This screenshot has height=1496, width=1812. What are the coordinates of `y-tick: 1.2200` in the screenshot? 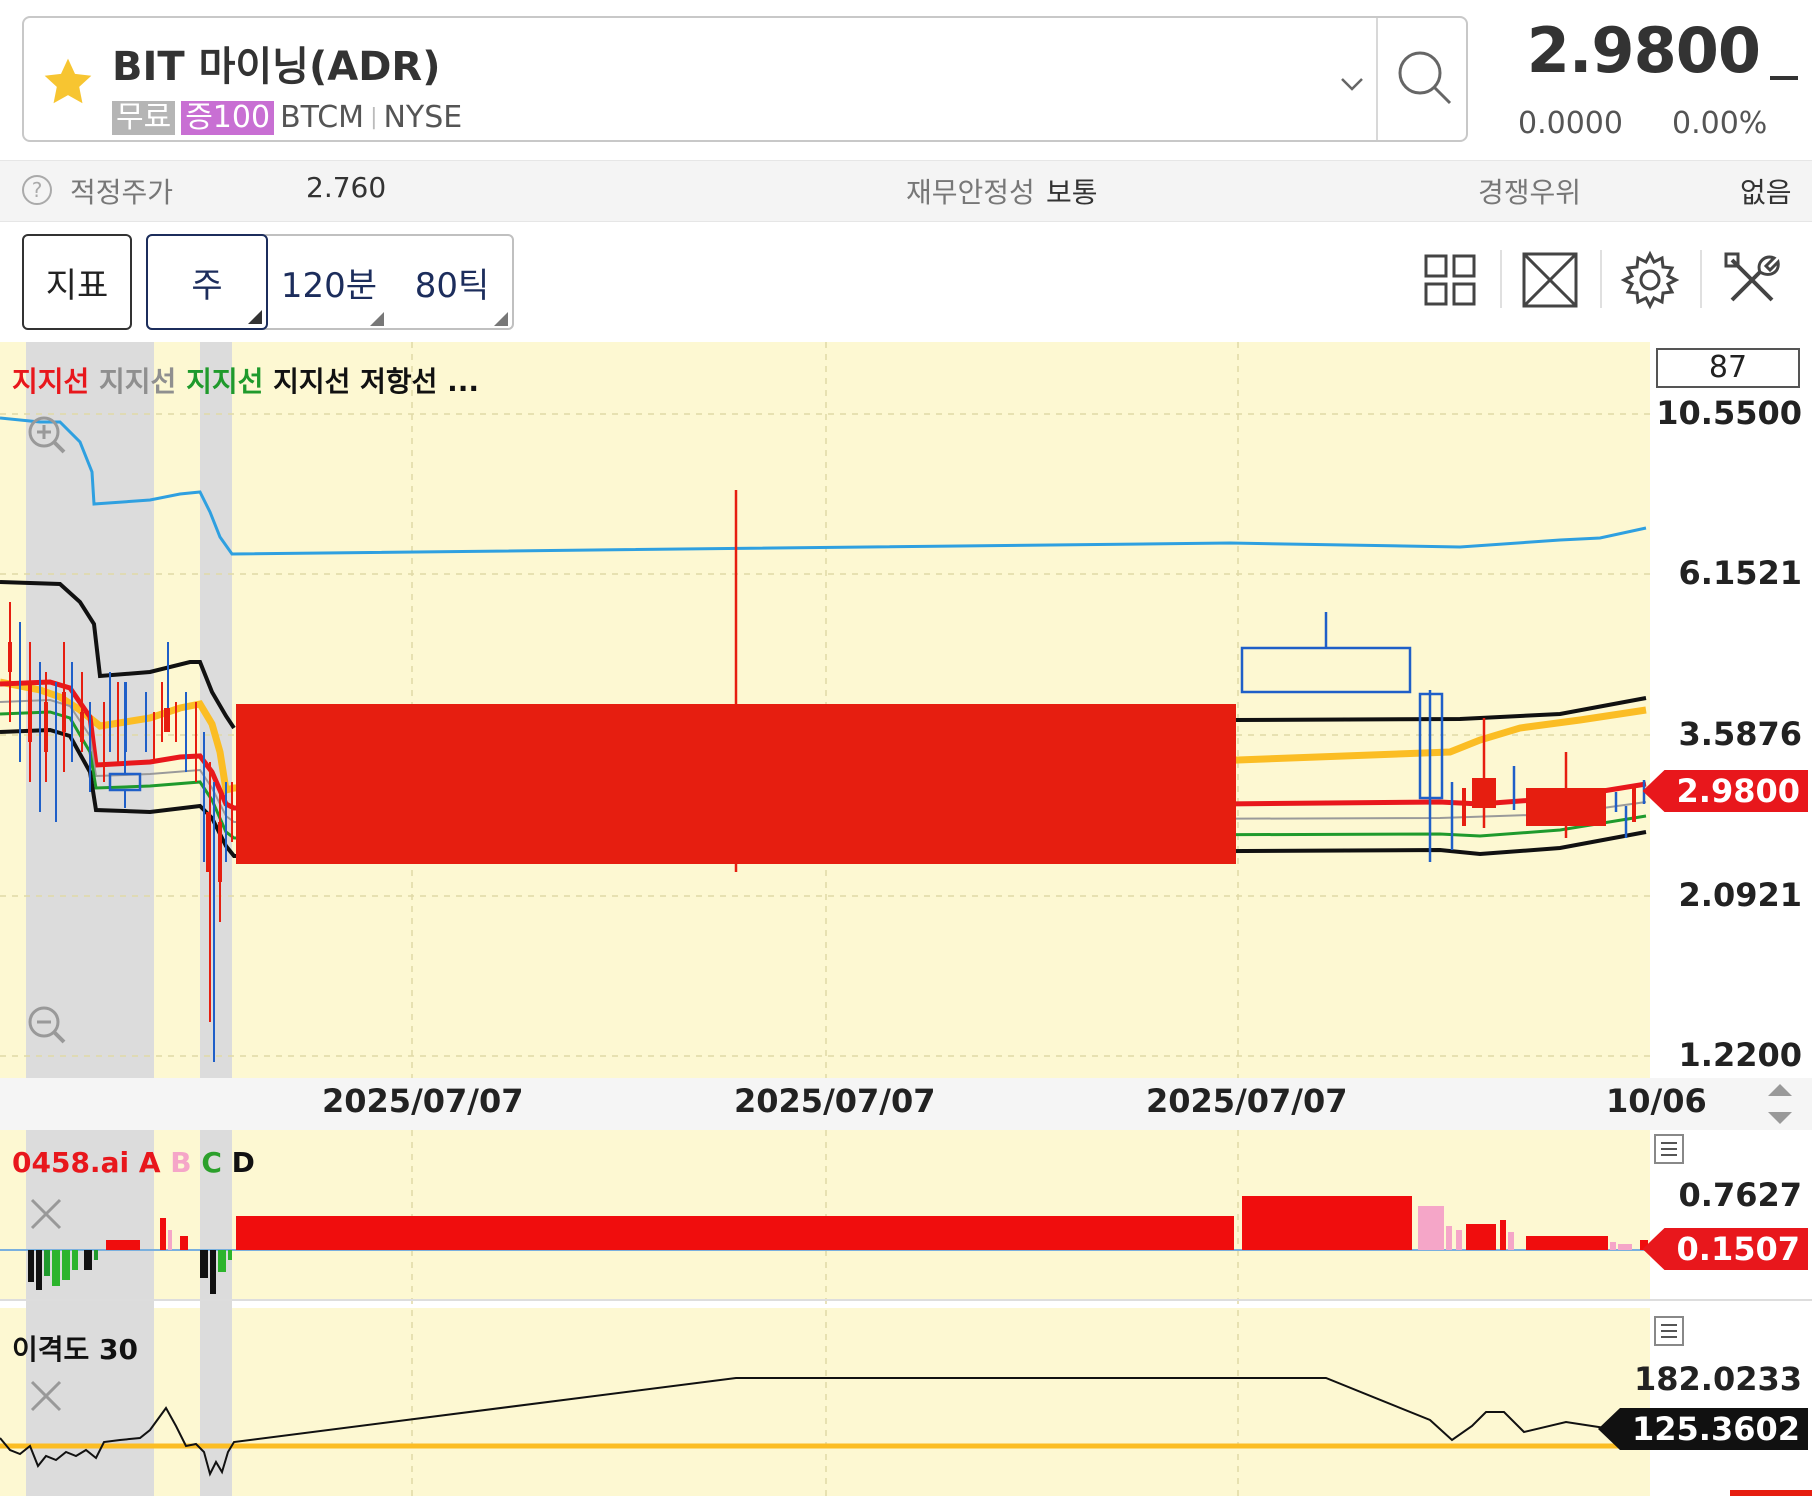 It's located at (1740, 1055).